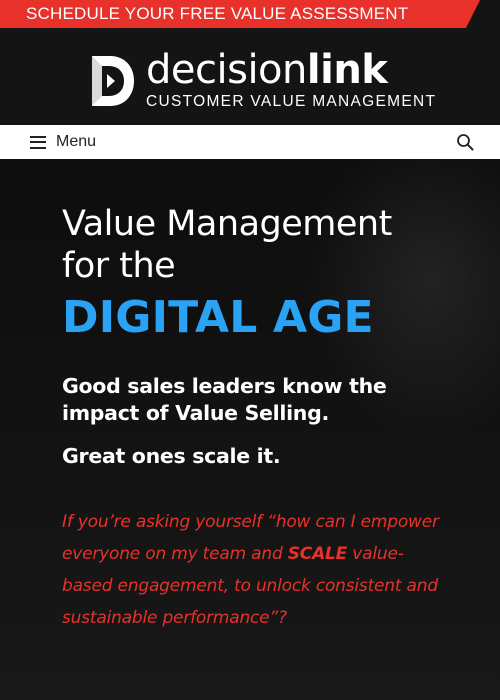 This screenshot has height=700, width=500. I want to click on hamburger-icon, so click(38, 142).